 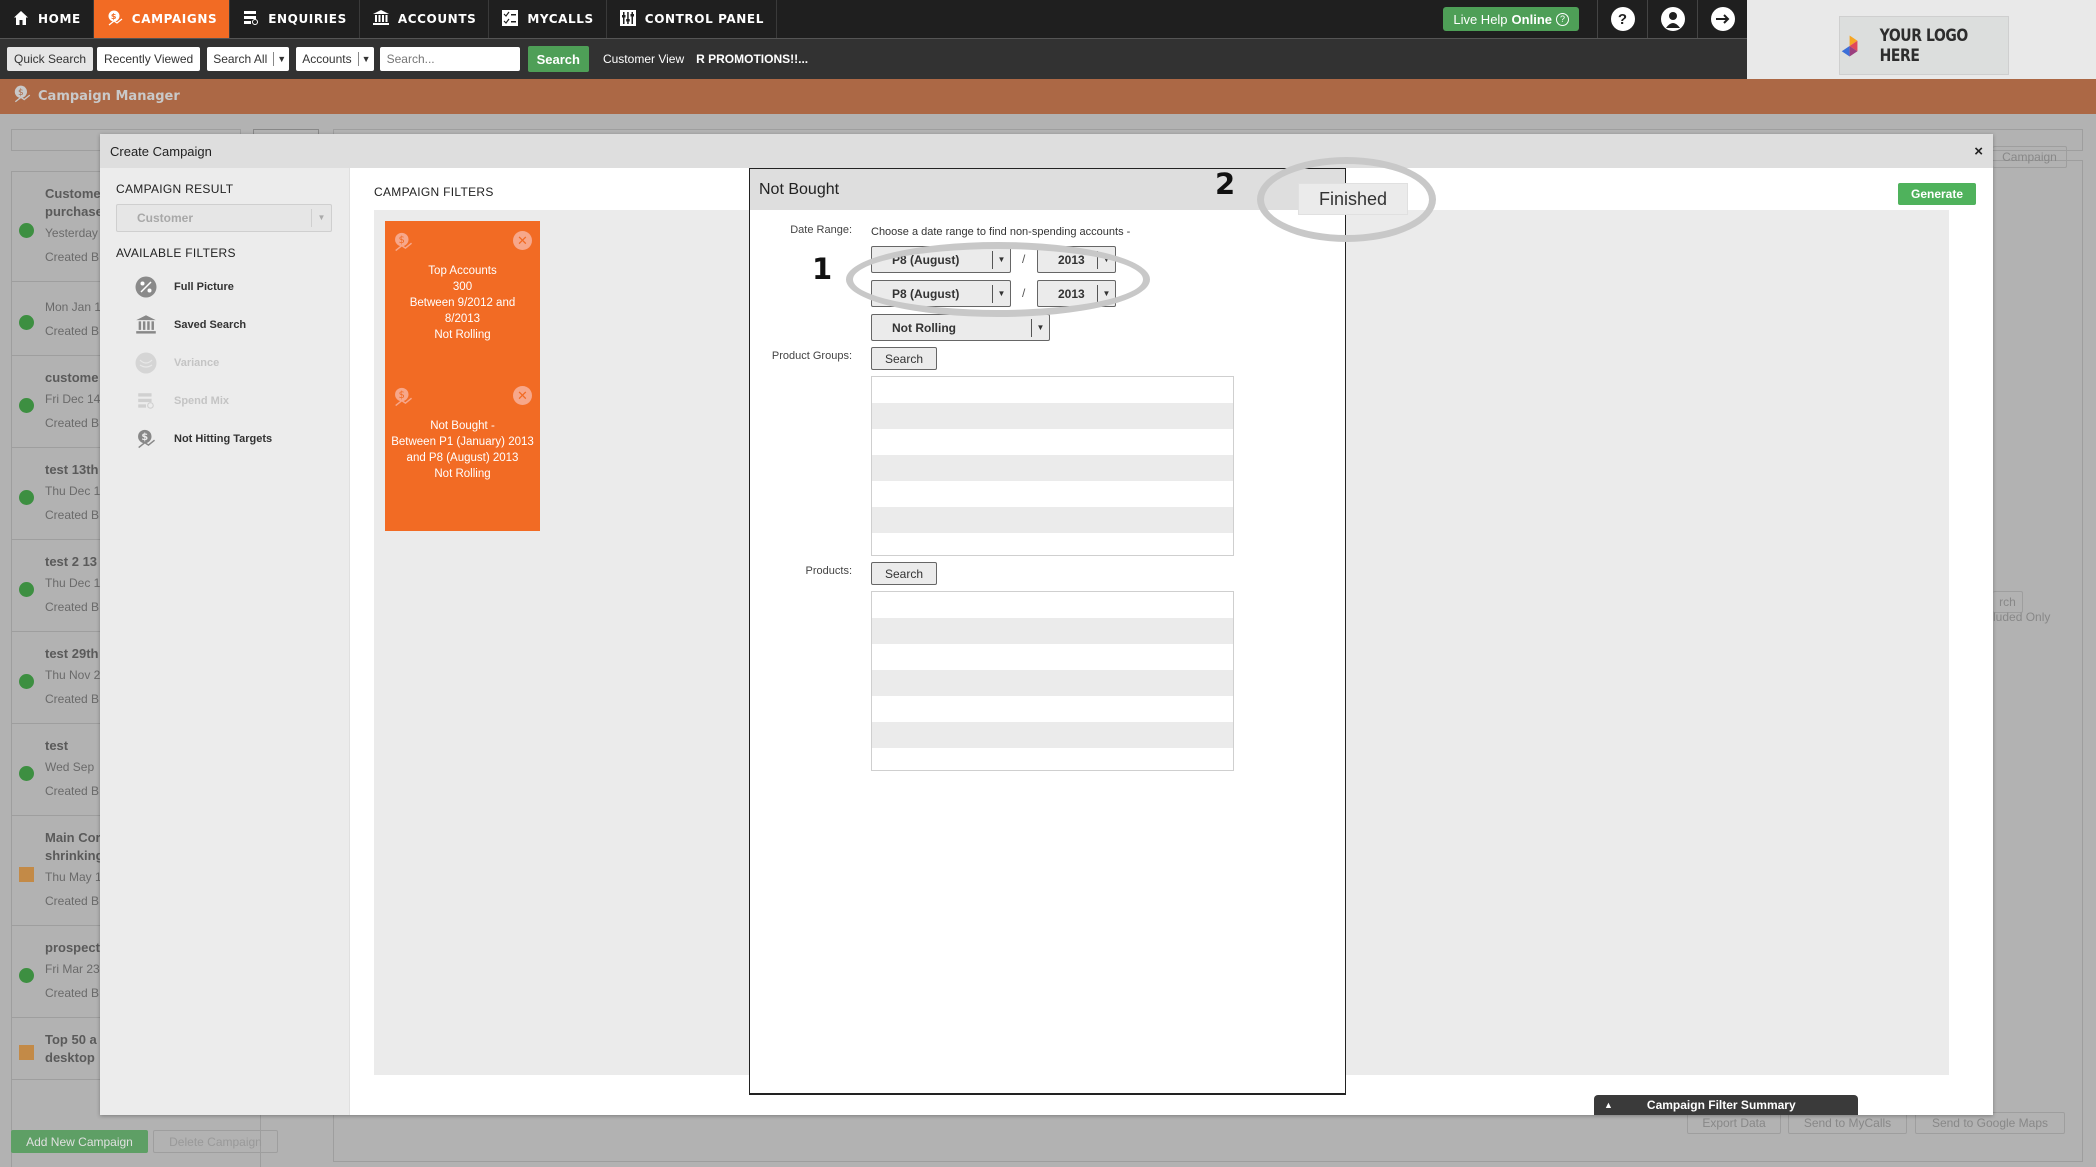 I want to click on nav-accounts-label: ACCOUNTS, so click(x=437, y=19).